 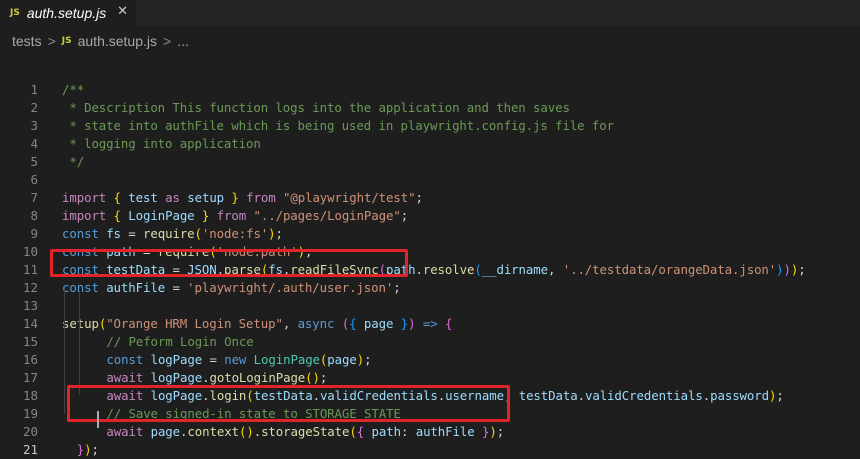 I want to click on chevron-right-icon: >, so click(x=167, y=41).